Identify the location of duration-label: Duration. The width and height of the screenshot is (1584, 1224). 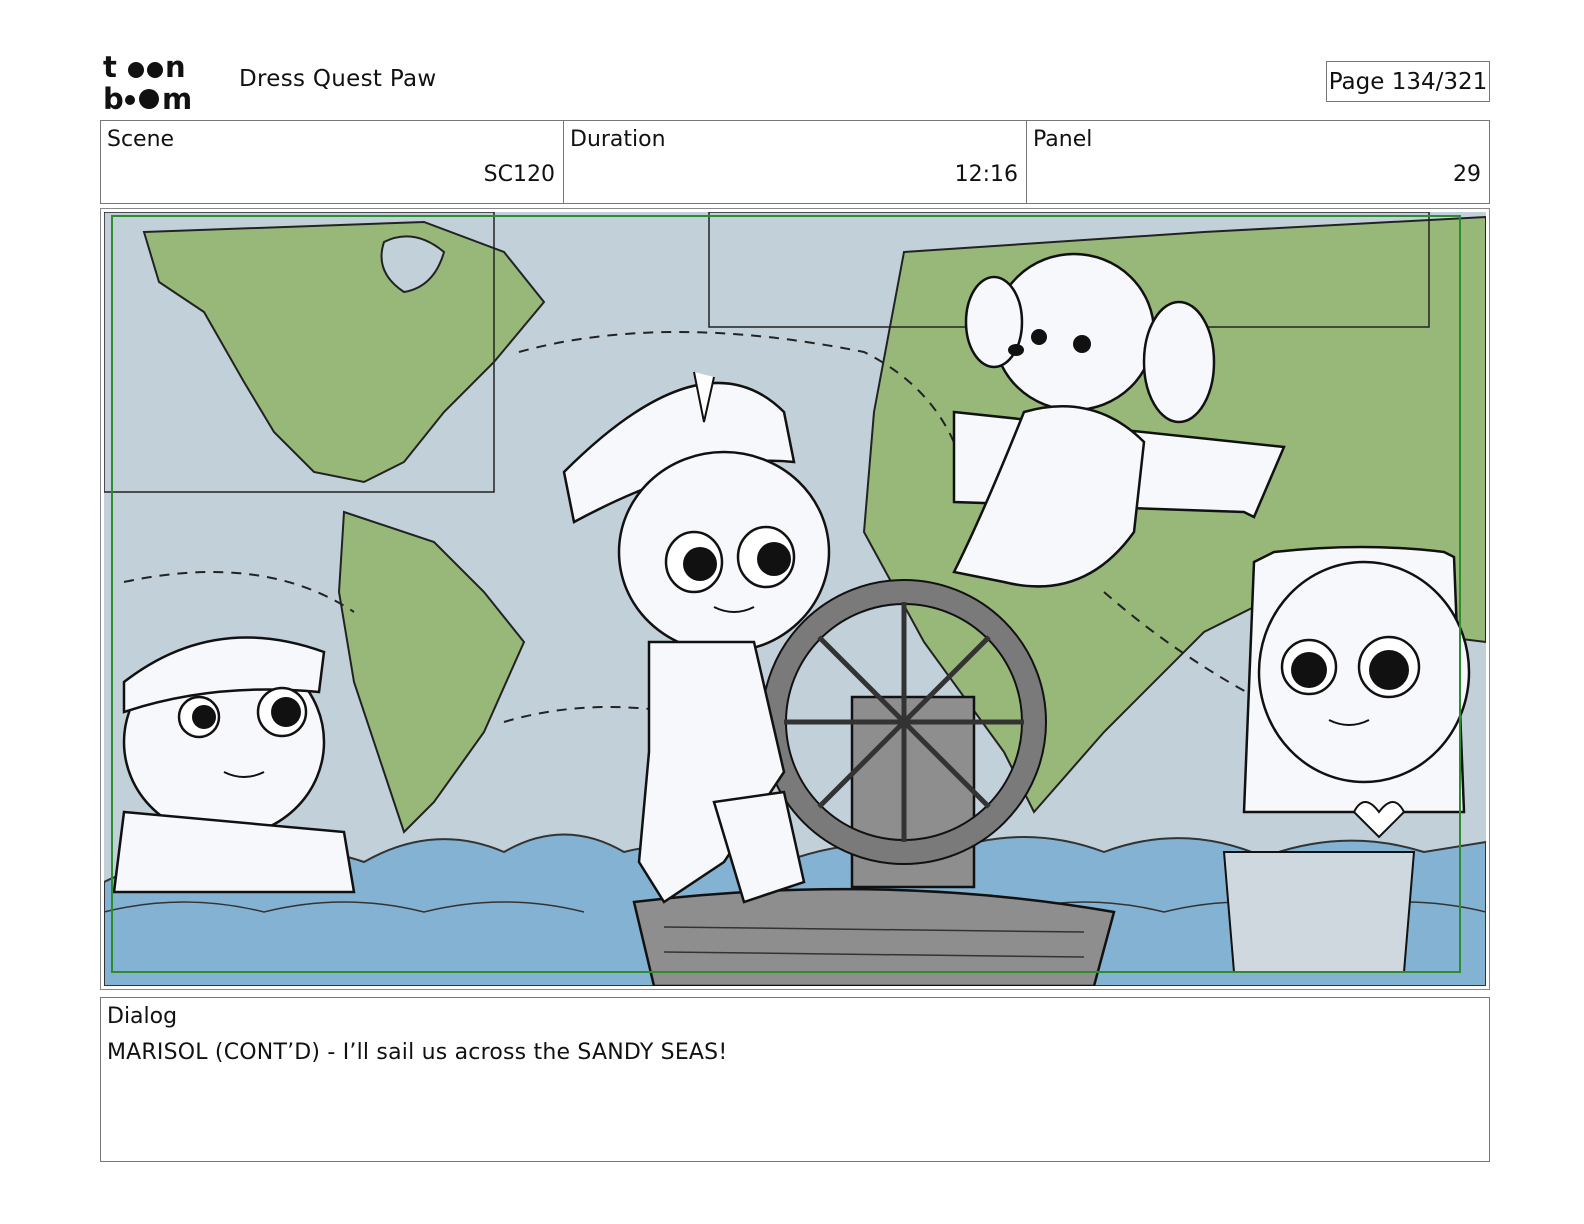
(618, 139).